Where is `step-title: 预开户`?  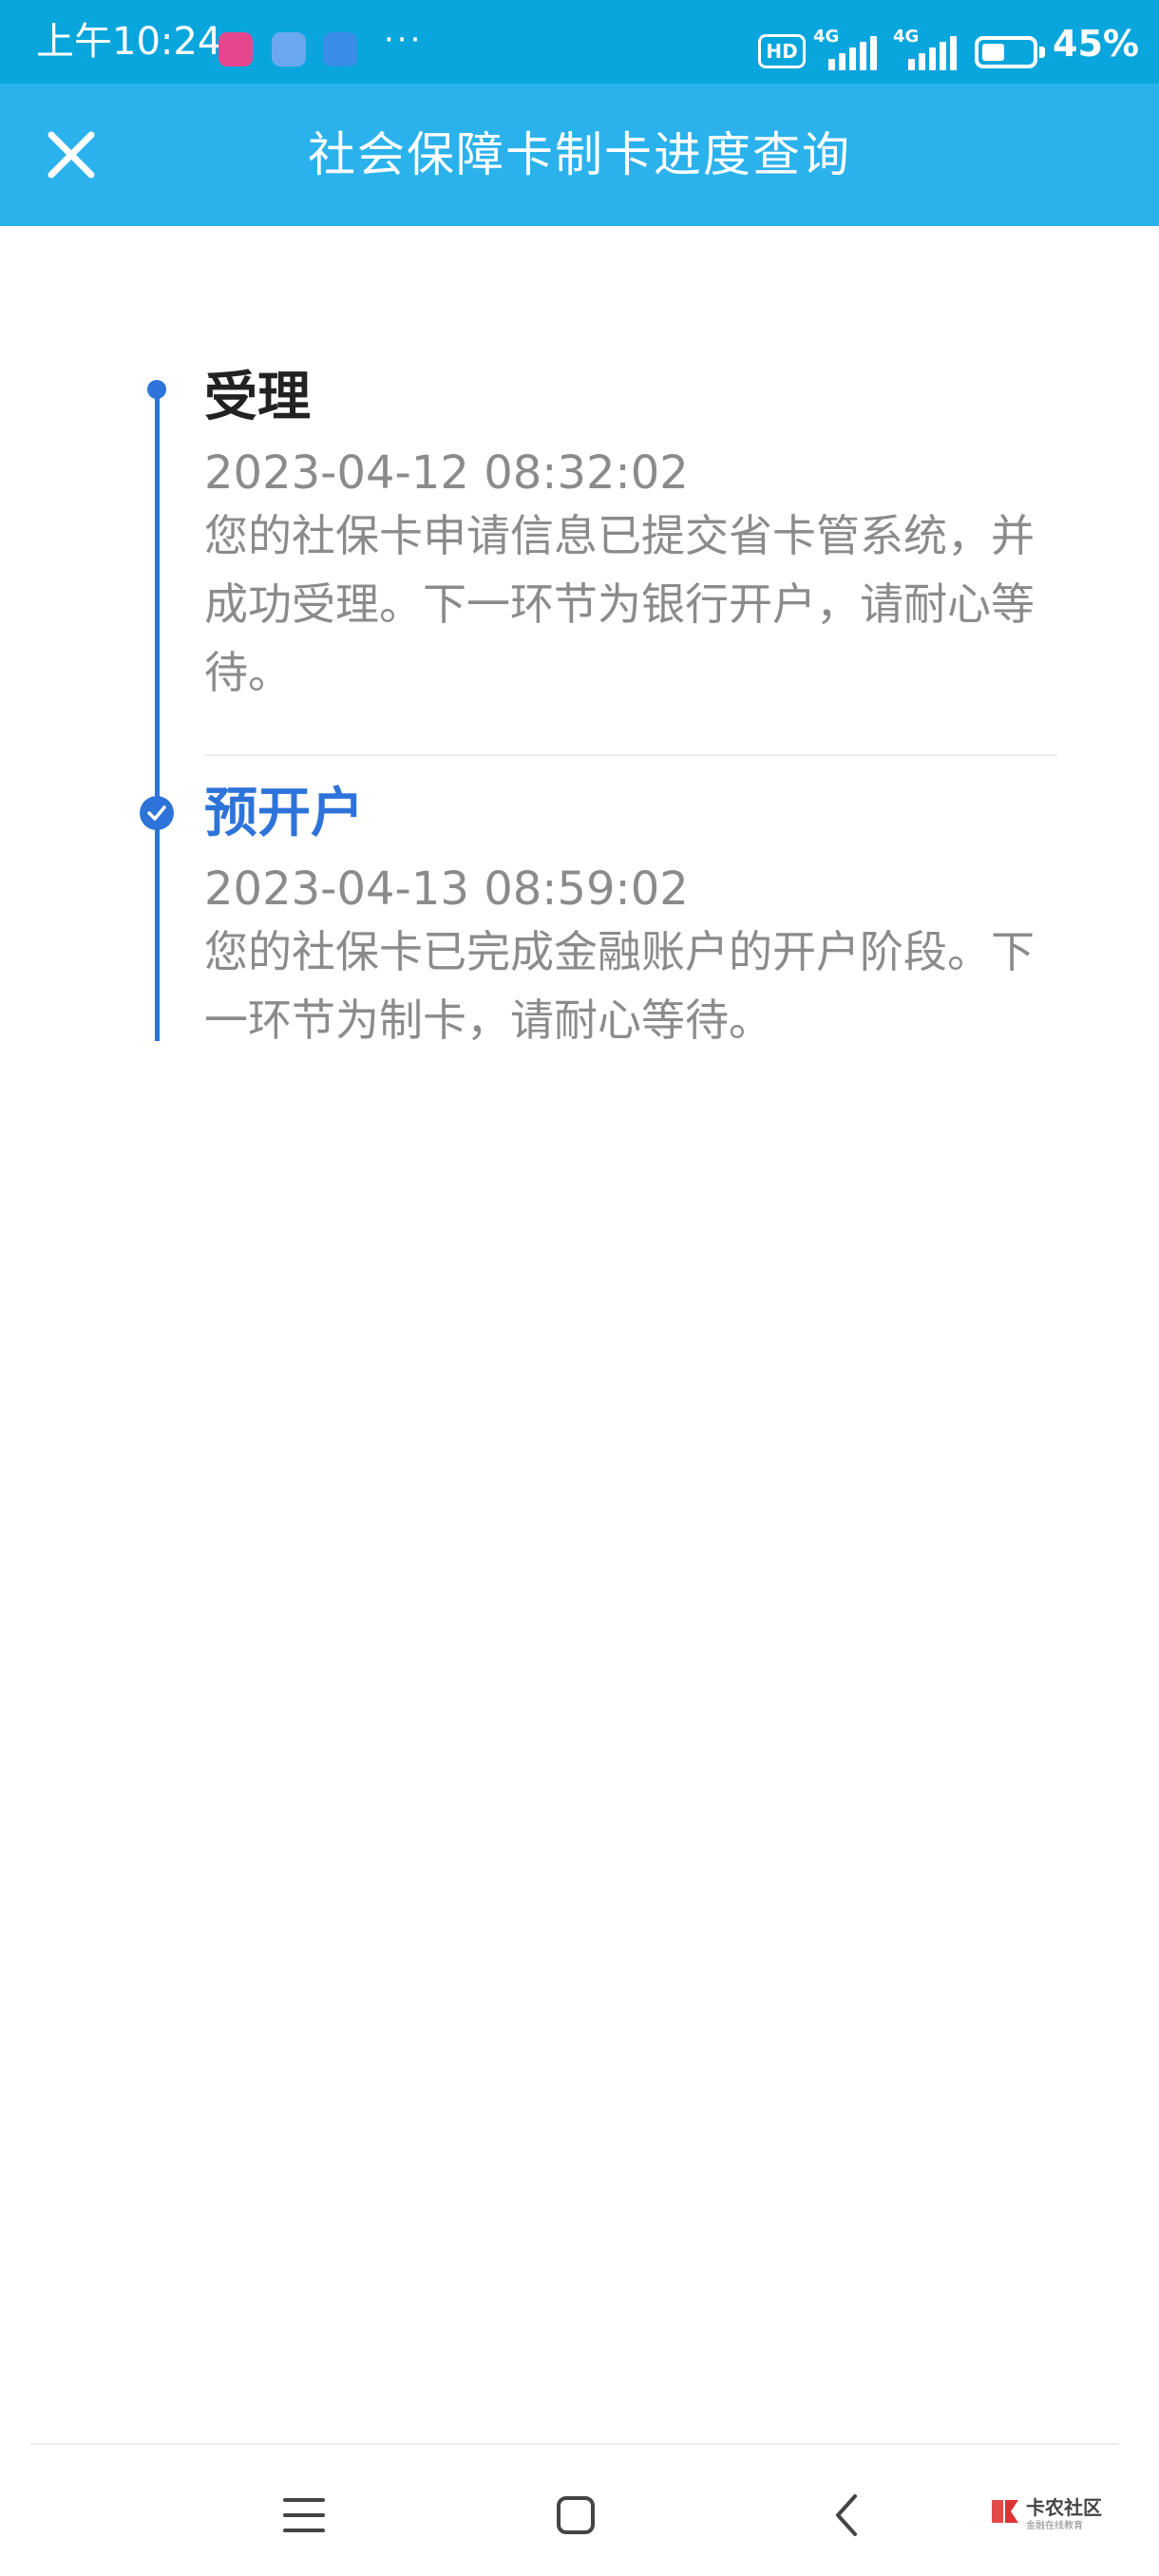 step-title: 预开户 is located at coordinates (284, 813).